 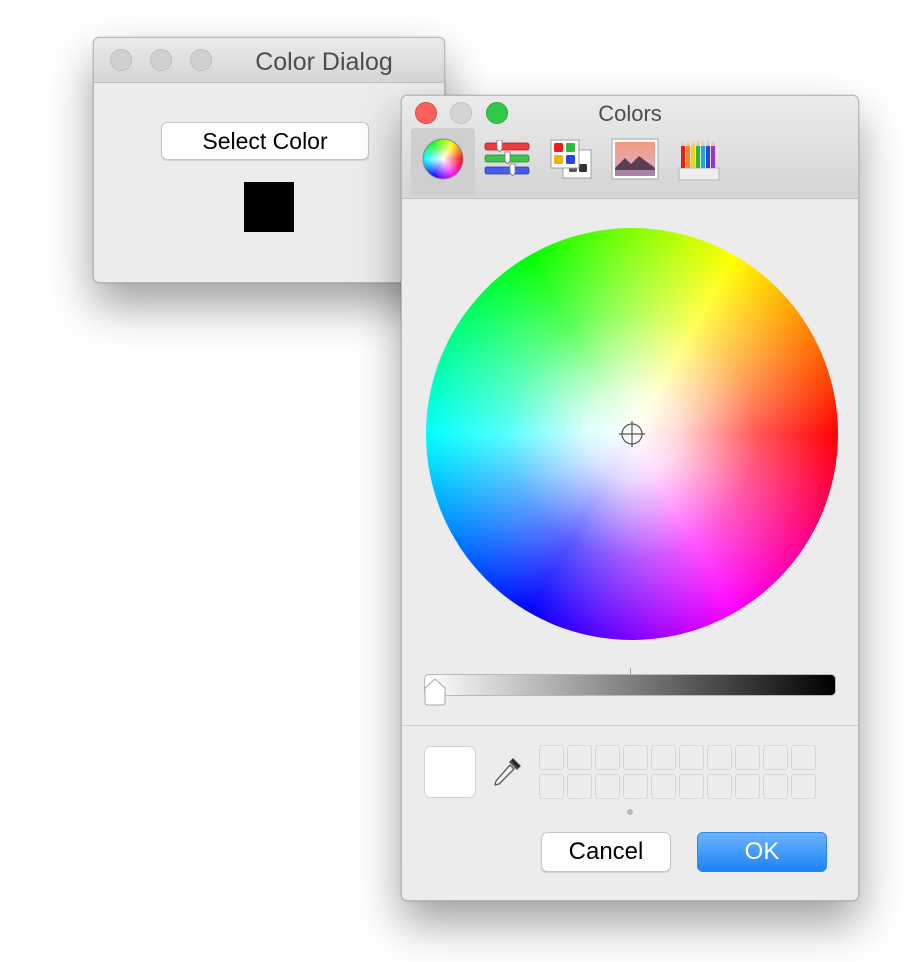 I want to click on color-sliders-icon, so click(x=507, y=158).